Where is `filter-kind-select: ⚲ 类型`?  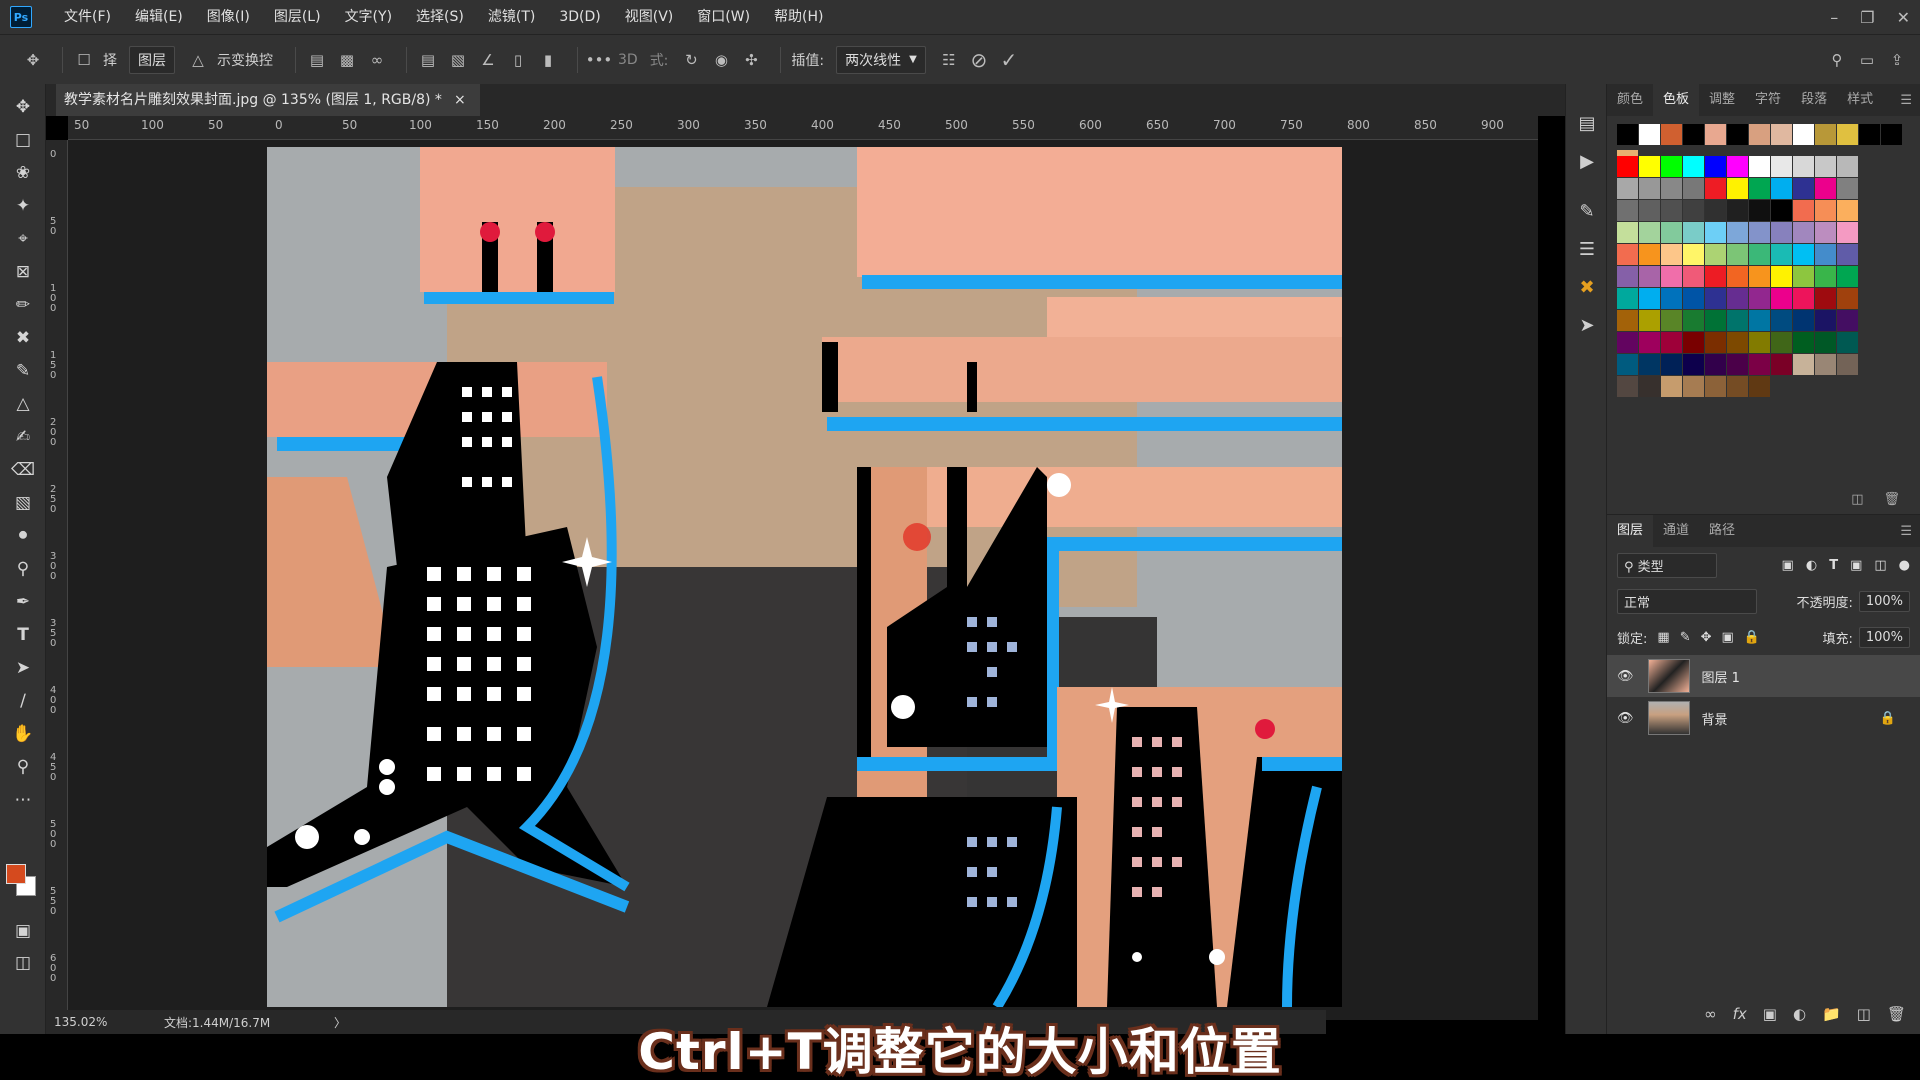
filter-kind-select: ⚲ 类型 is located at coordinates (1667, 565).